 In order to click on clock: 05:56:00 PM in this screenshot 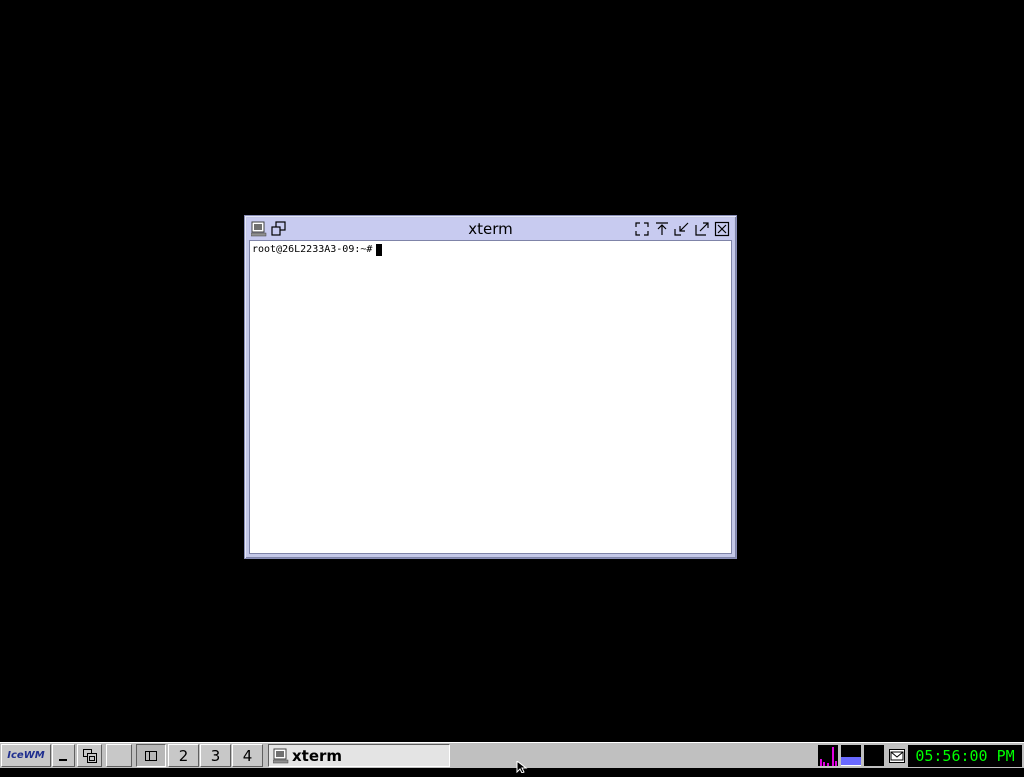, I will do `click(965, 756)`.